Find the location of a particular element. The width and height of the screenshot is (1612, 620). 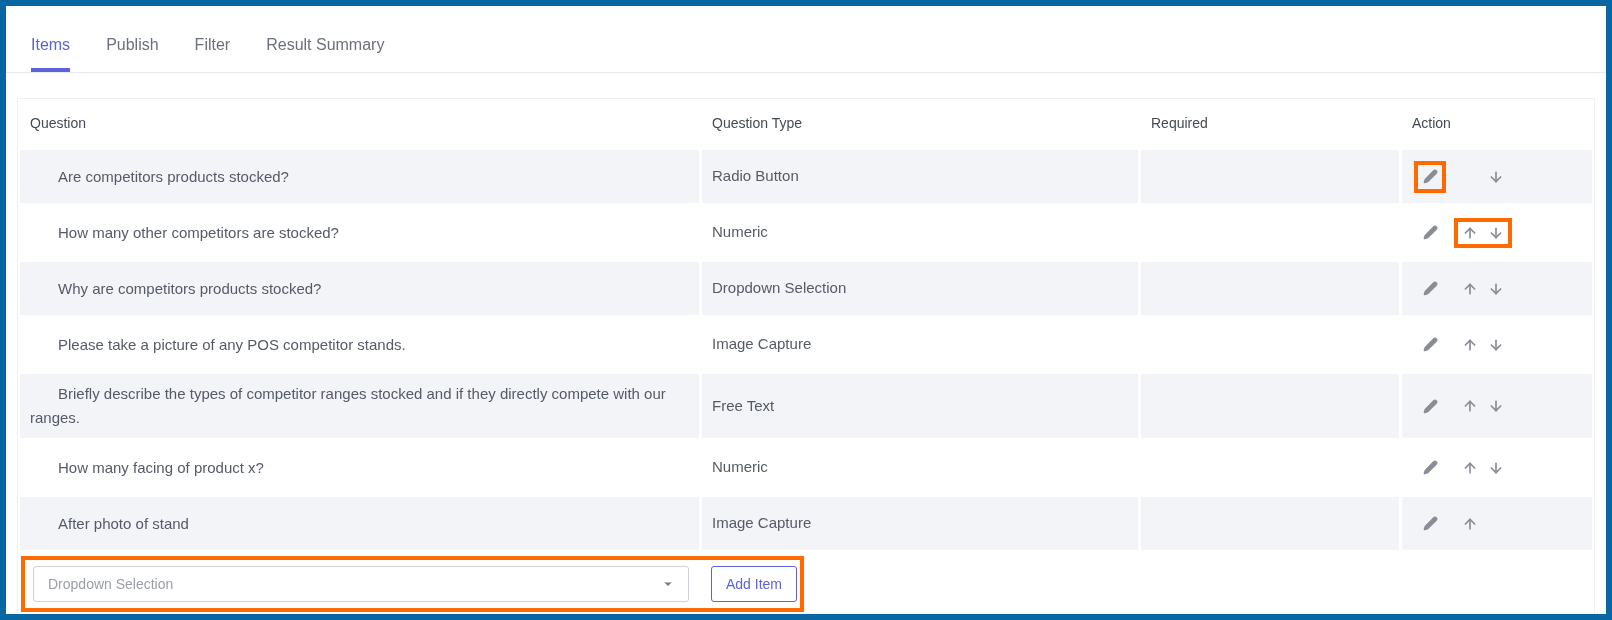

edit-button is located at coordinates (1430, 176).